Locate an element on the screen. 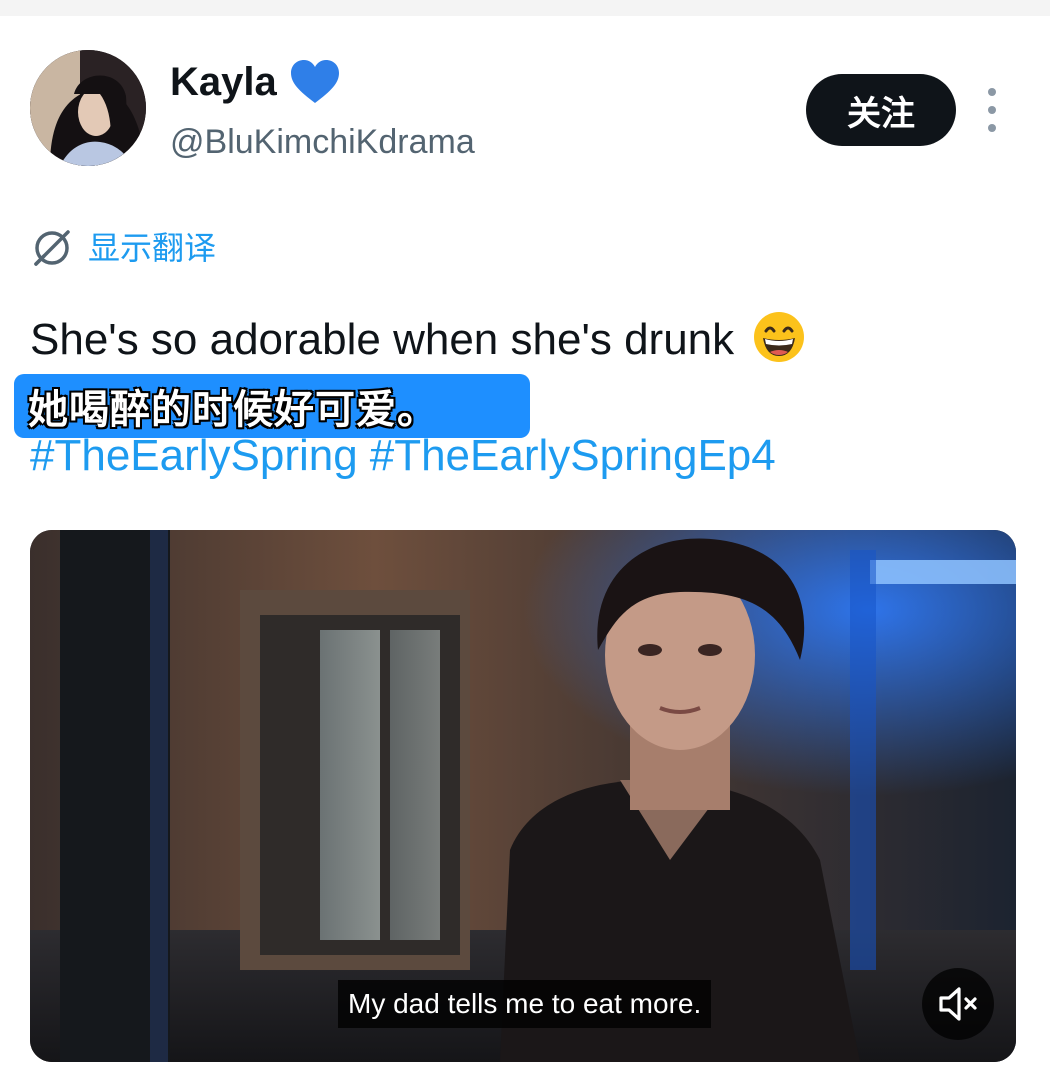 The width and height of the screenshot is (1050, 1080). translation-overlay-text: 她喝醉的时候好可爱。 is located at coordinates (233, 410).